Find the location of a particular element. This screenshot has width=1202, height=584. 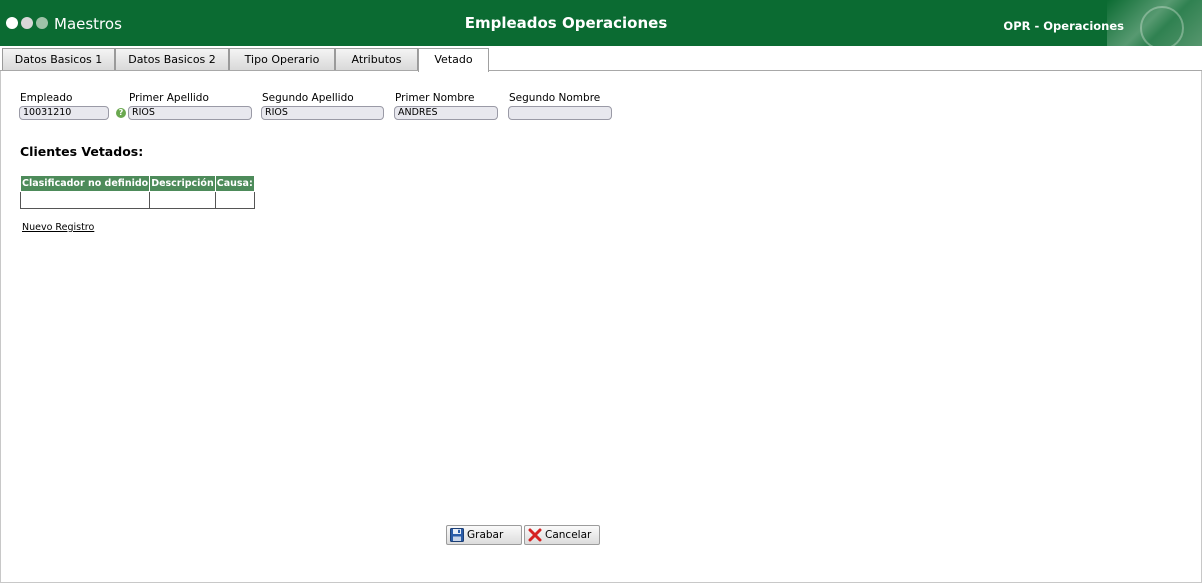

column-header: Clasificador no definido is located at coordinates (85, 183).